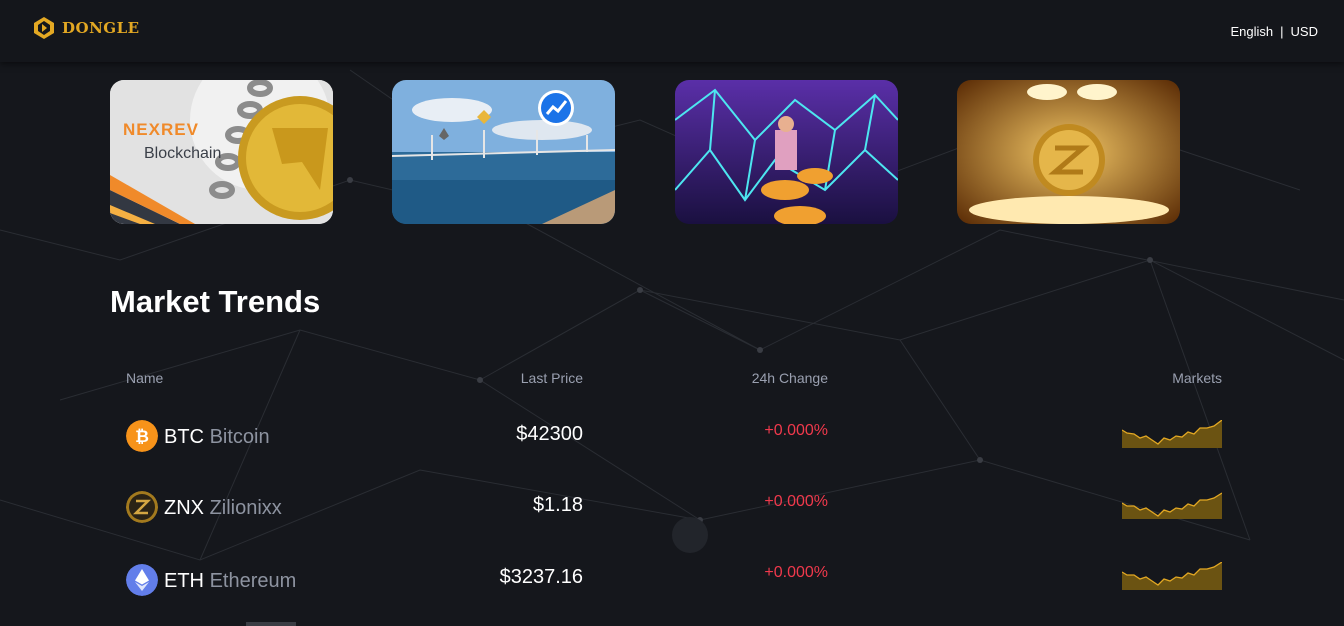 The width and height of the screenshot is (1344, 626). I want to click on bridge-banner-art, so click(503, 152).